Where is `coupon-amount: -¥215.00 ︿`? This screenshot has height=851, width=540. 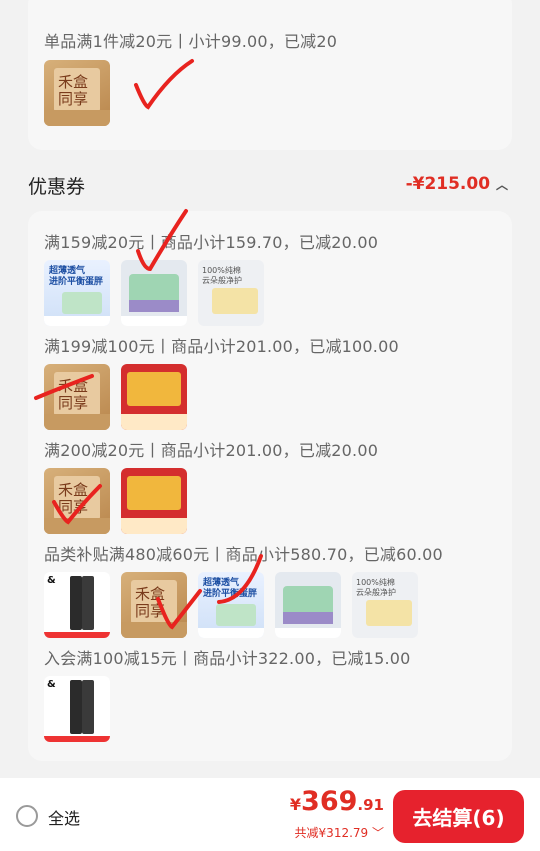
coupon-amount: -¥215.00 ︿ is located at coordinates (457, 184).